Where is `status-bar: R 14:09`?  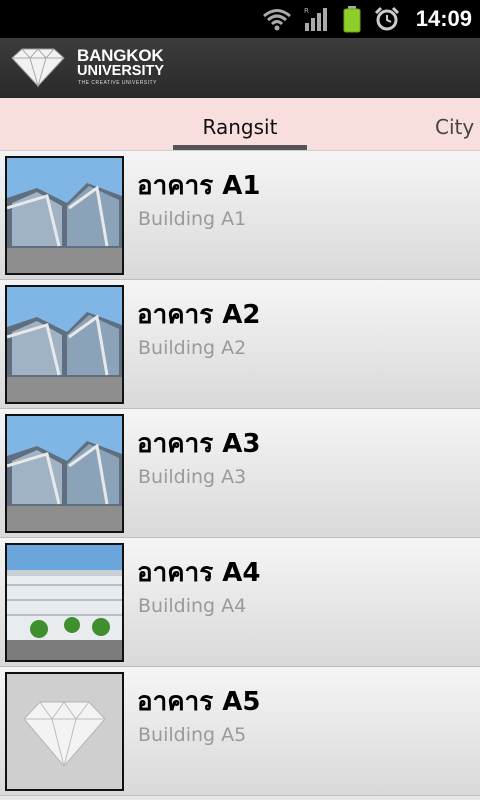
status-bar: R 14:09 is located at coordinates (240, 19).